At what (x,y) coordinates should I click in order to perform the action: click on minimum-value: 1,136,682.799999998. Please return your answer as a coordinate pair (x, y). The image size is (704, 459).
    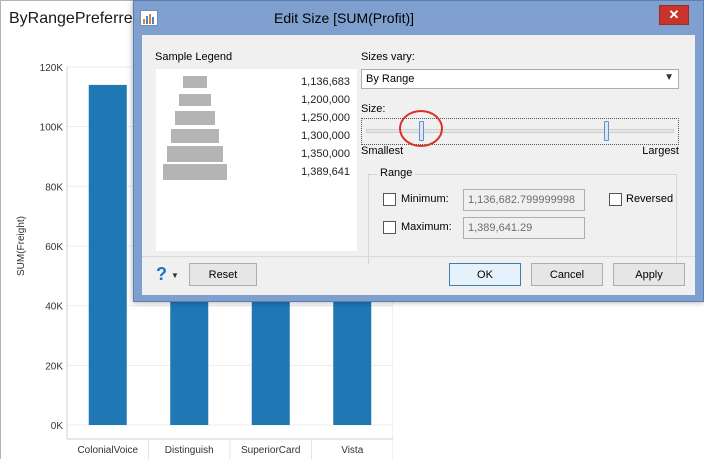
    Looking at the image, I should click on (522, 200).